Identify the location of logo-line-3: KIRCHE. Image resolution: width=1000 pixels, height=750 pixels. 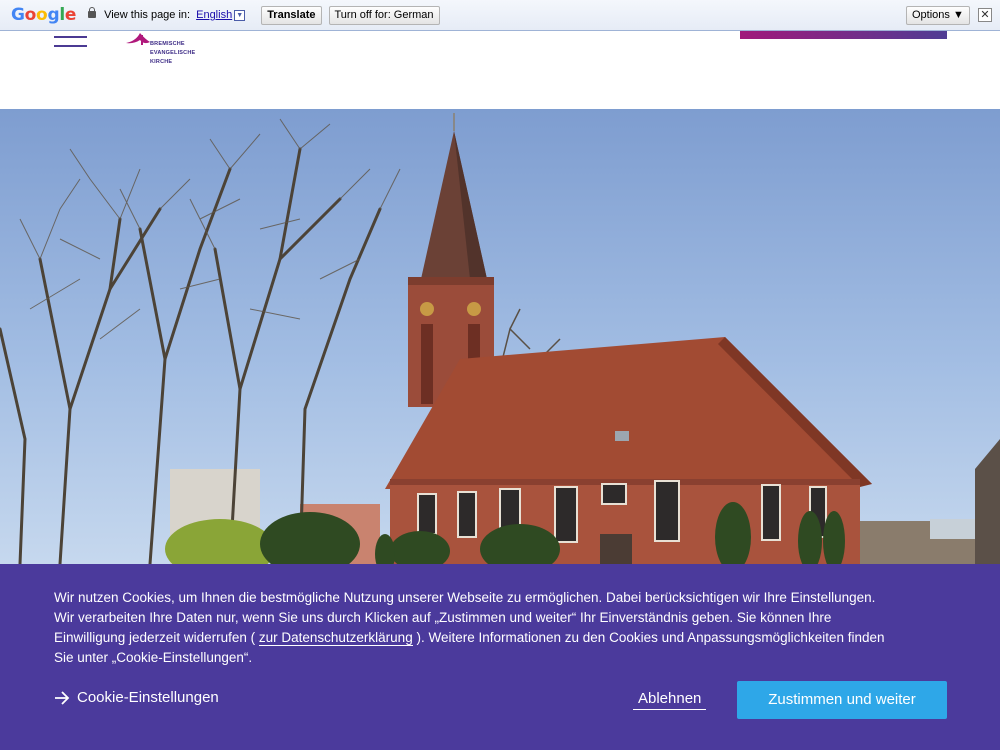
(161, 62).